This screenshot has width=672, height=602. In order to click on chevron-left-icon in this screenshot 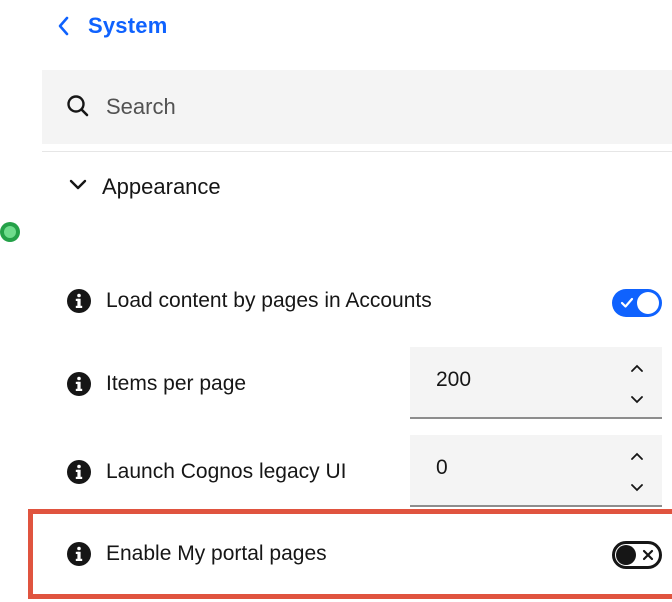, I will do `click(63, 26)`.